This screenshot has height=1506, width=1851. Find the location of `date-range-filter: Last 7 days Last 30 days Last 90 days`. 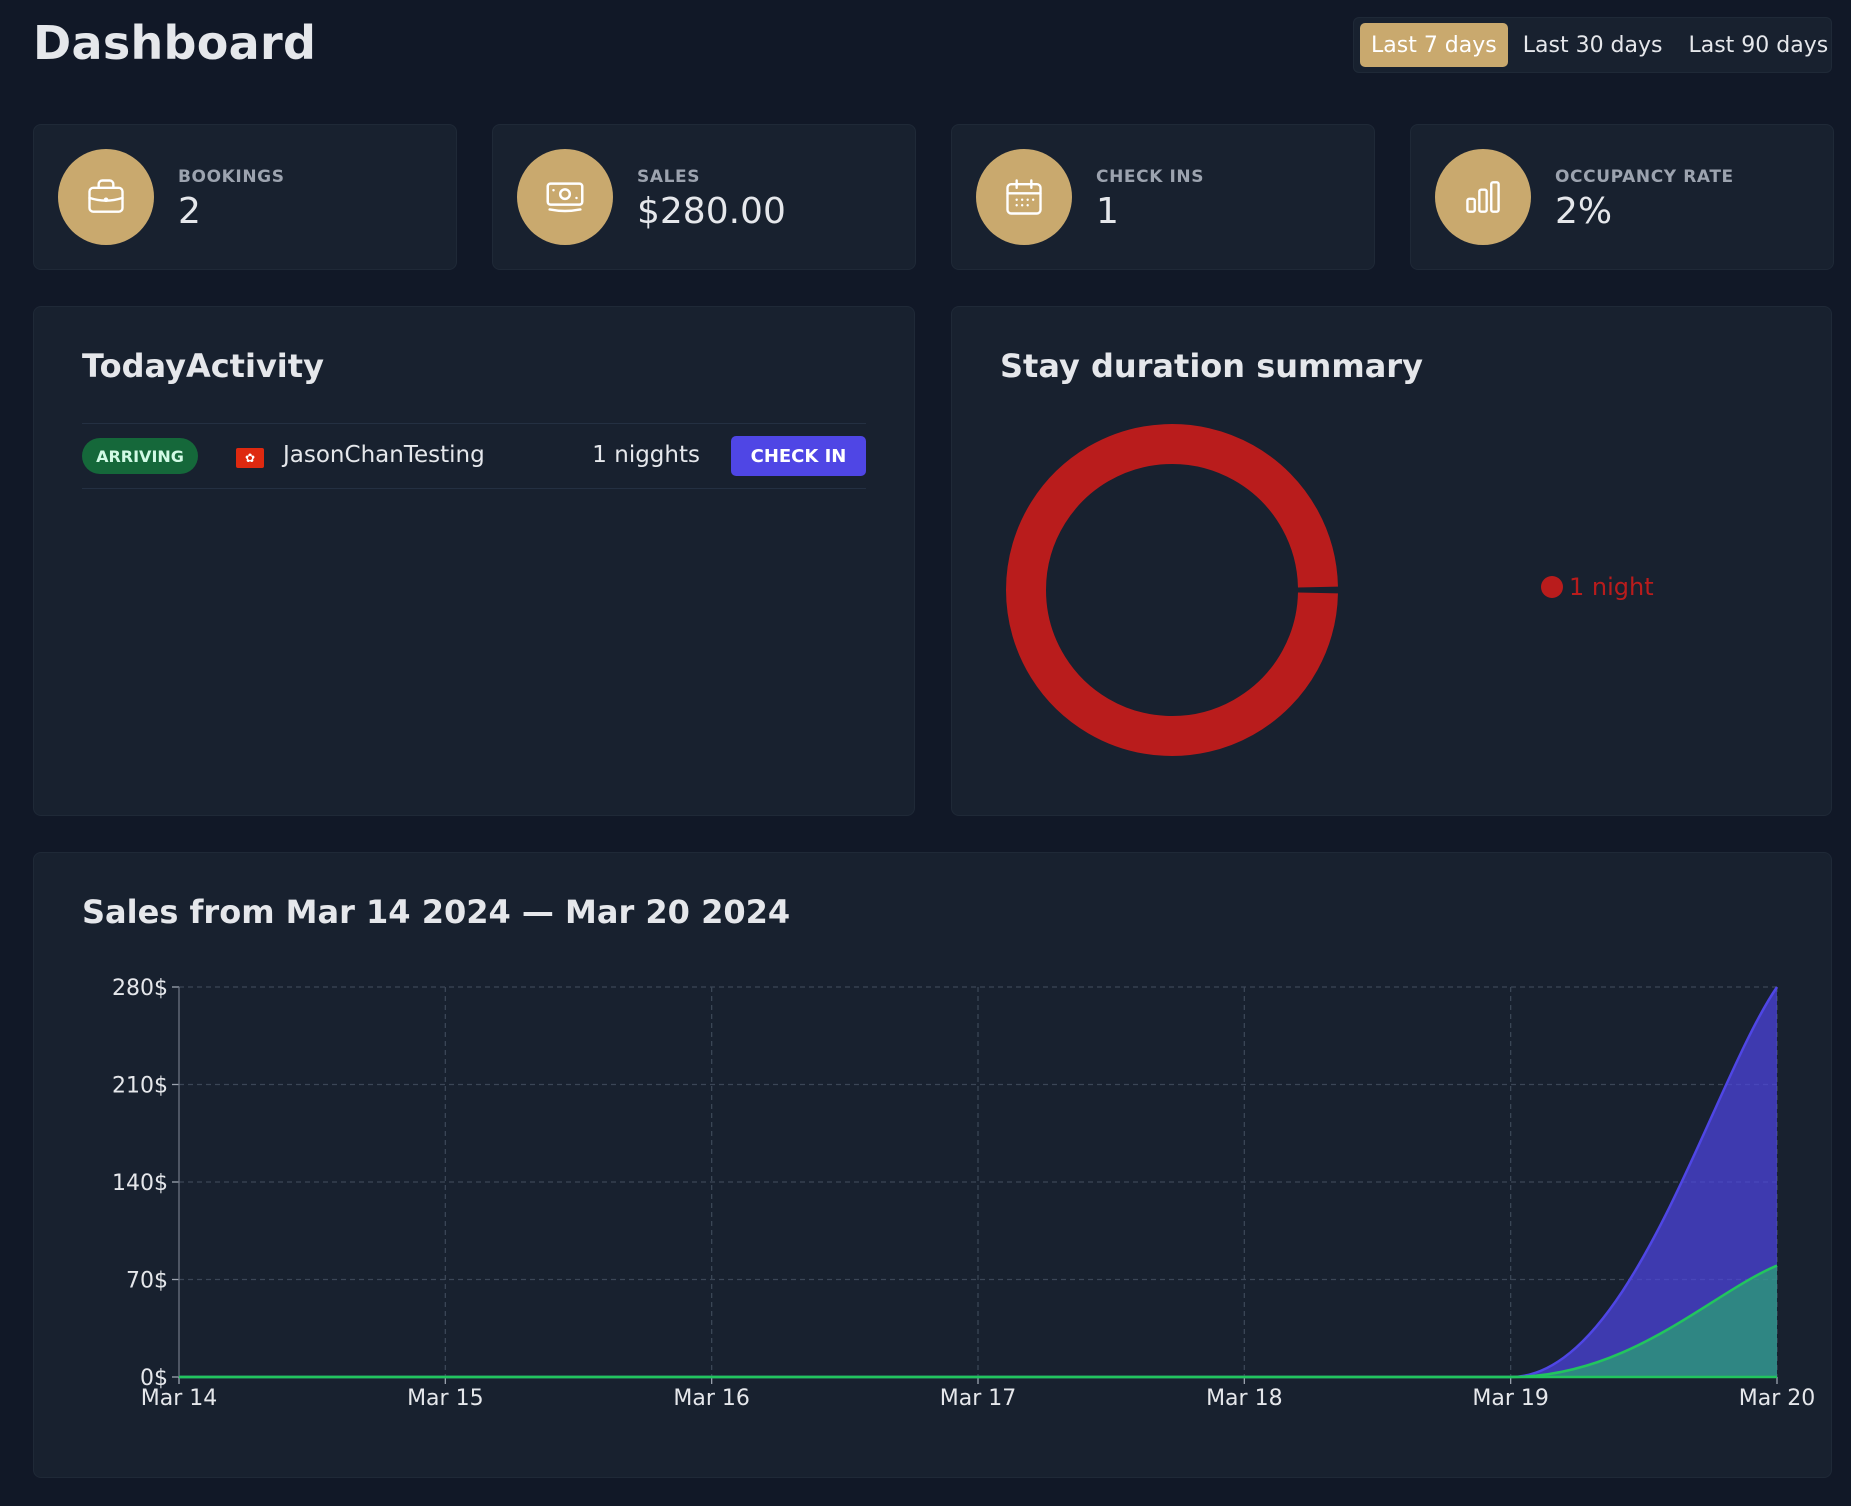

date-range-filter: Last 7 days Last 30 days Last 90 days is located at coordinates (1592, 45).